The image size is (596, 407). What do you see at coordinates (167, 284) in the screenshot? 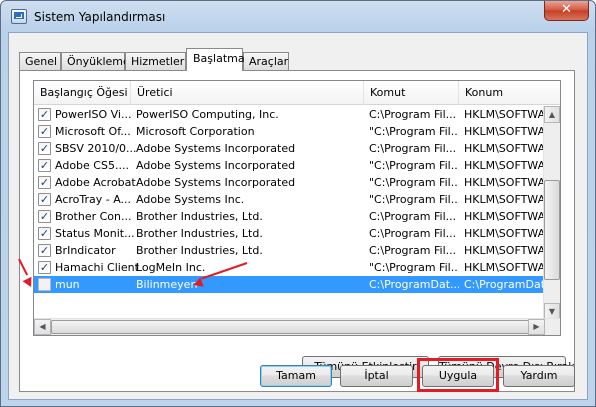
I see `manufacturer-cell: Bilinmeyen` at bounding box center [167, 284].